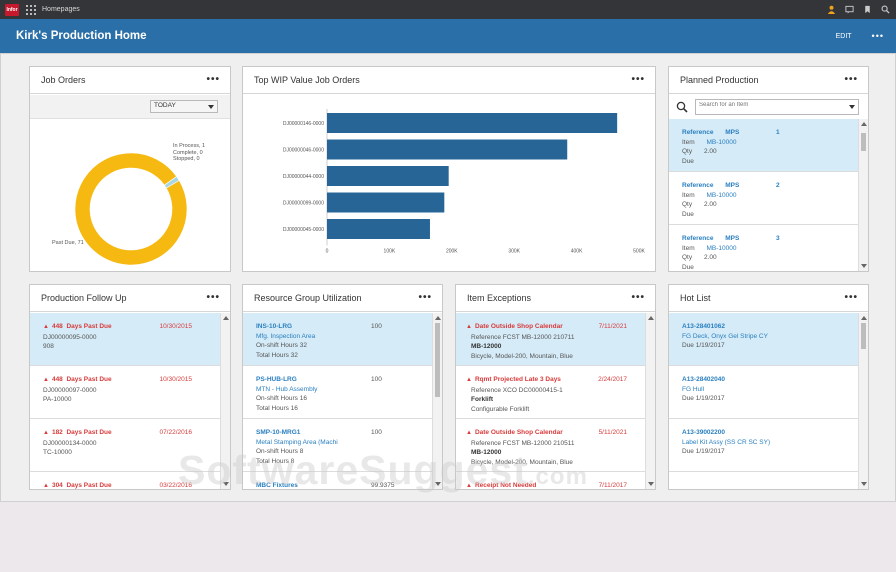 The width and height of the screenshot is (896, 572). I want to click on list-item: MBC Fixtures 99.9375, so click(337, 480).